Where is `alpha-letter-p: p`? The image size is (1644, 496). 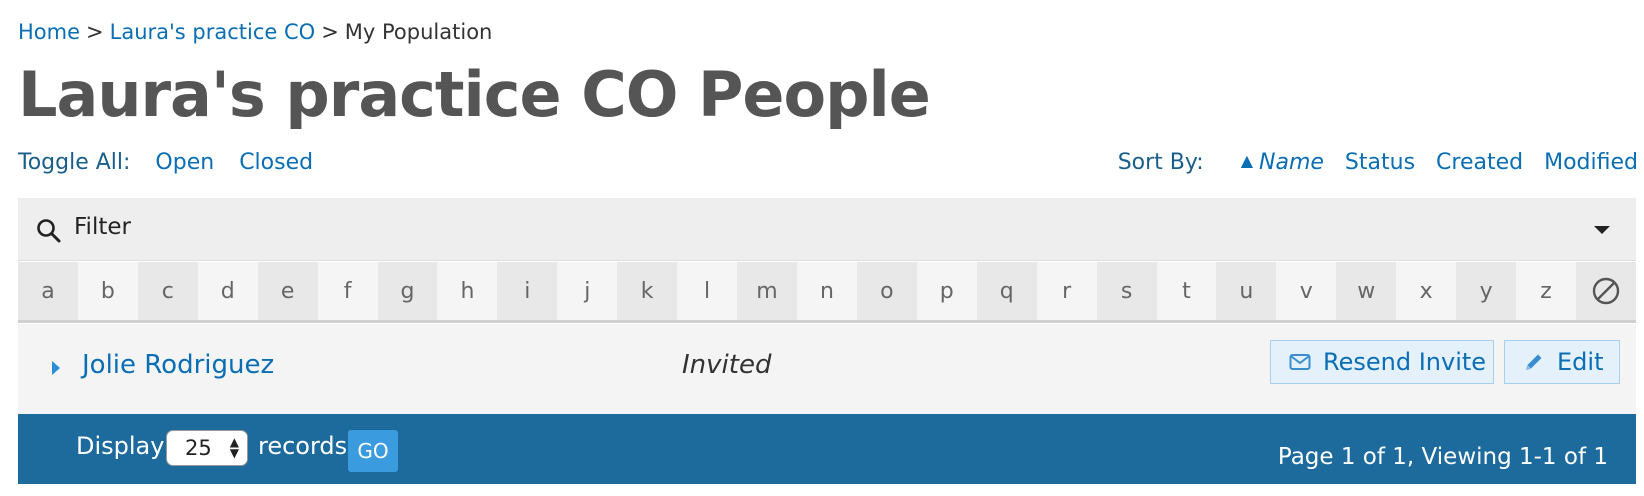
alpha-letter-p: p is located at coordinates (946, 291).